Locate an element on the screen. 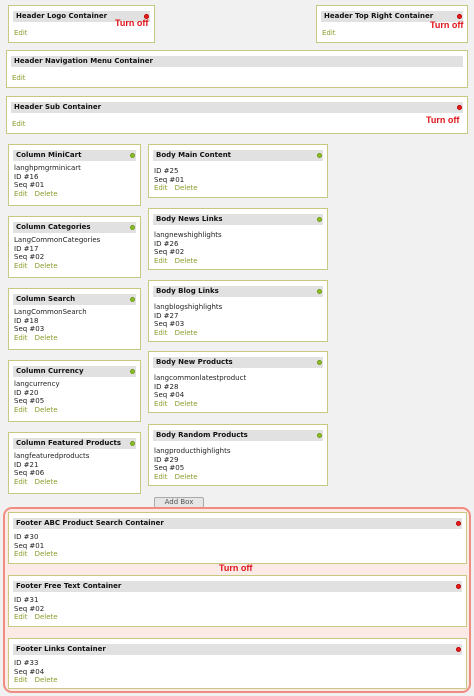  header-navigation-menu-container: Header Navigation Menu Container Edit is located at coordinates (237, 69).